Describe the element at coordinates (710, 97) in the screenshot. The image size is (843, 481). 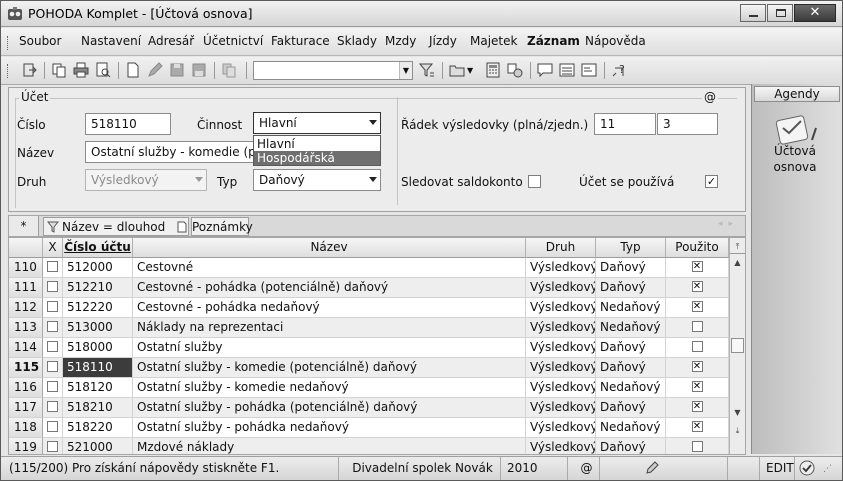
I see `at-icon: @` at that location.